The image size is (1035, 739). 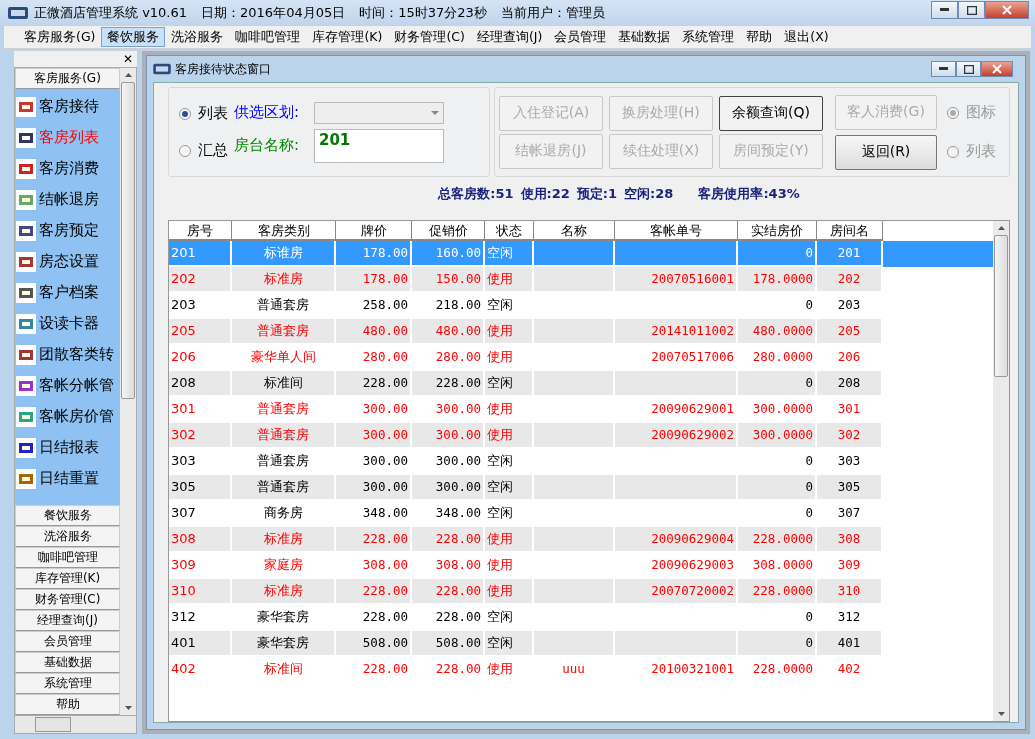 What do you see at coordinates (597, 194) in the screenshot?
I see `summary-stat: 预定:1` at bounding box center [597, 194].